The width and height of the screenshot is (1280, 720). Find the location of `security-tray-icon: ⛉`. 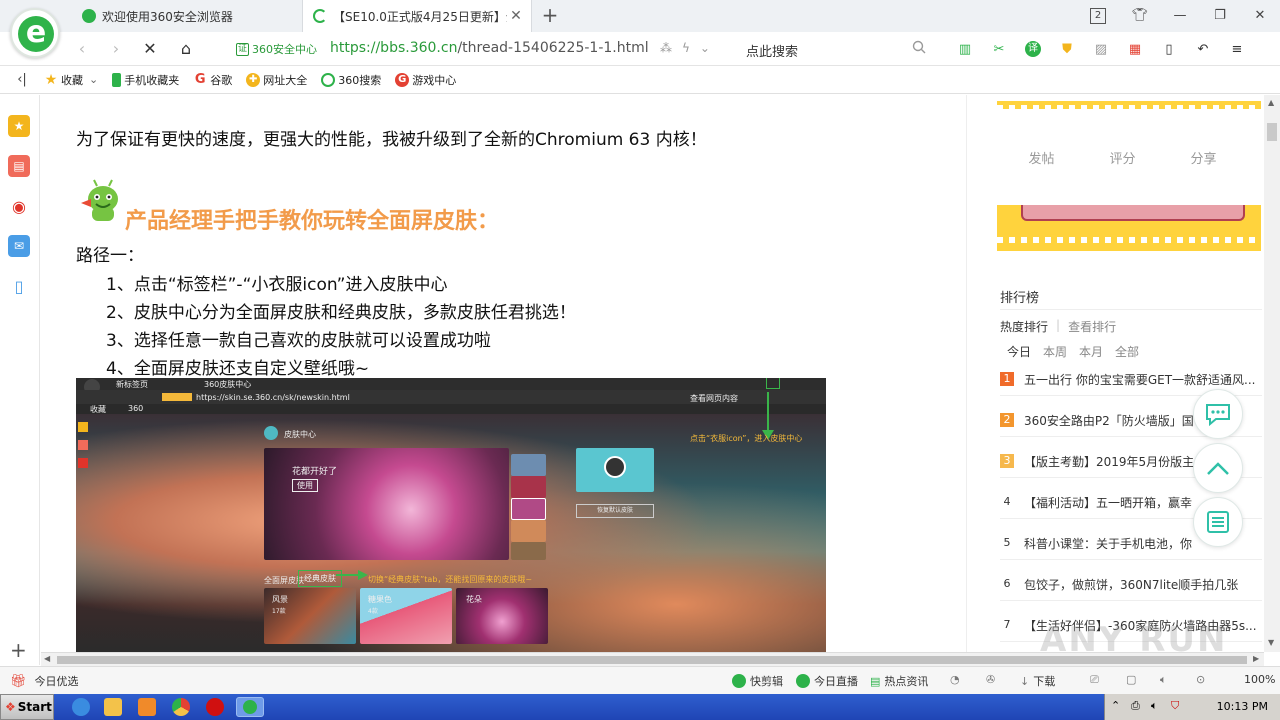

security-tray-icon: ⛉ is located at coordinates (1175, 706).